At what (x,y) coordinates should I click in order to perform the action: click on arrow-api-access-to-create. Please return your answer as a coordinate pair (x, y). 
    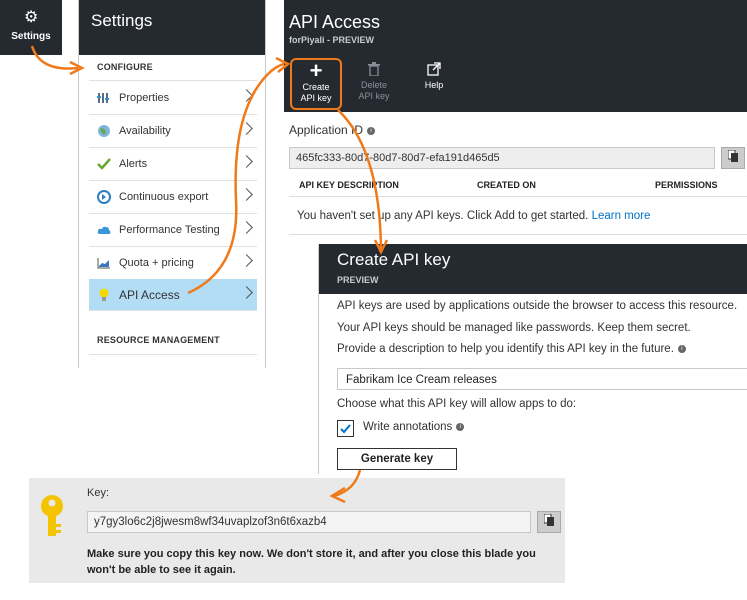
    Looking at the image, I should click on (236, 178).